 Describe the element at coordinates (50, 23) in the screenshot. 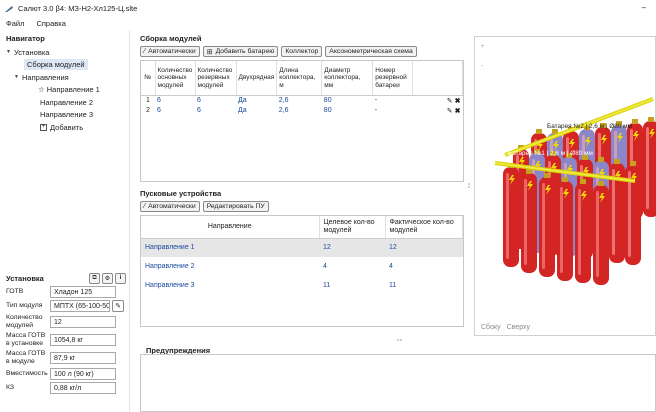

I see `menu-help: Справка` at that location.